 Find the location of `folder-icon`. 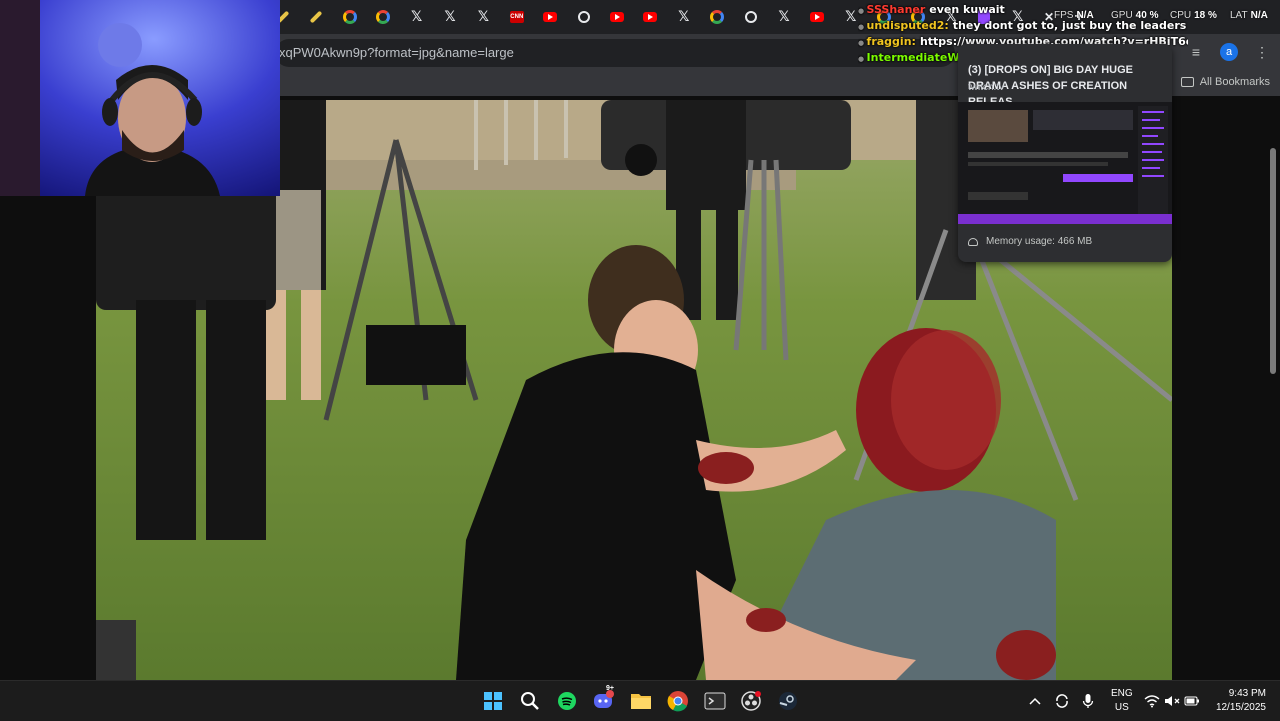

folder-icon is located at coordinates (1187, 82).